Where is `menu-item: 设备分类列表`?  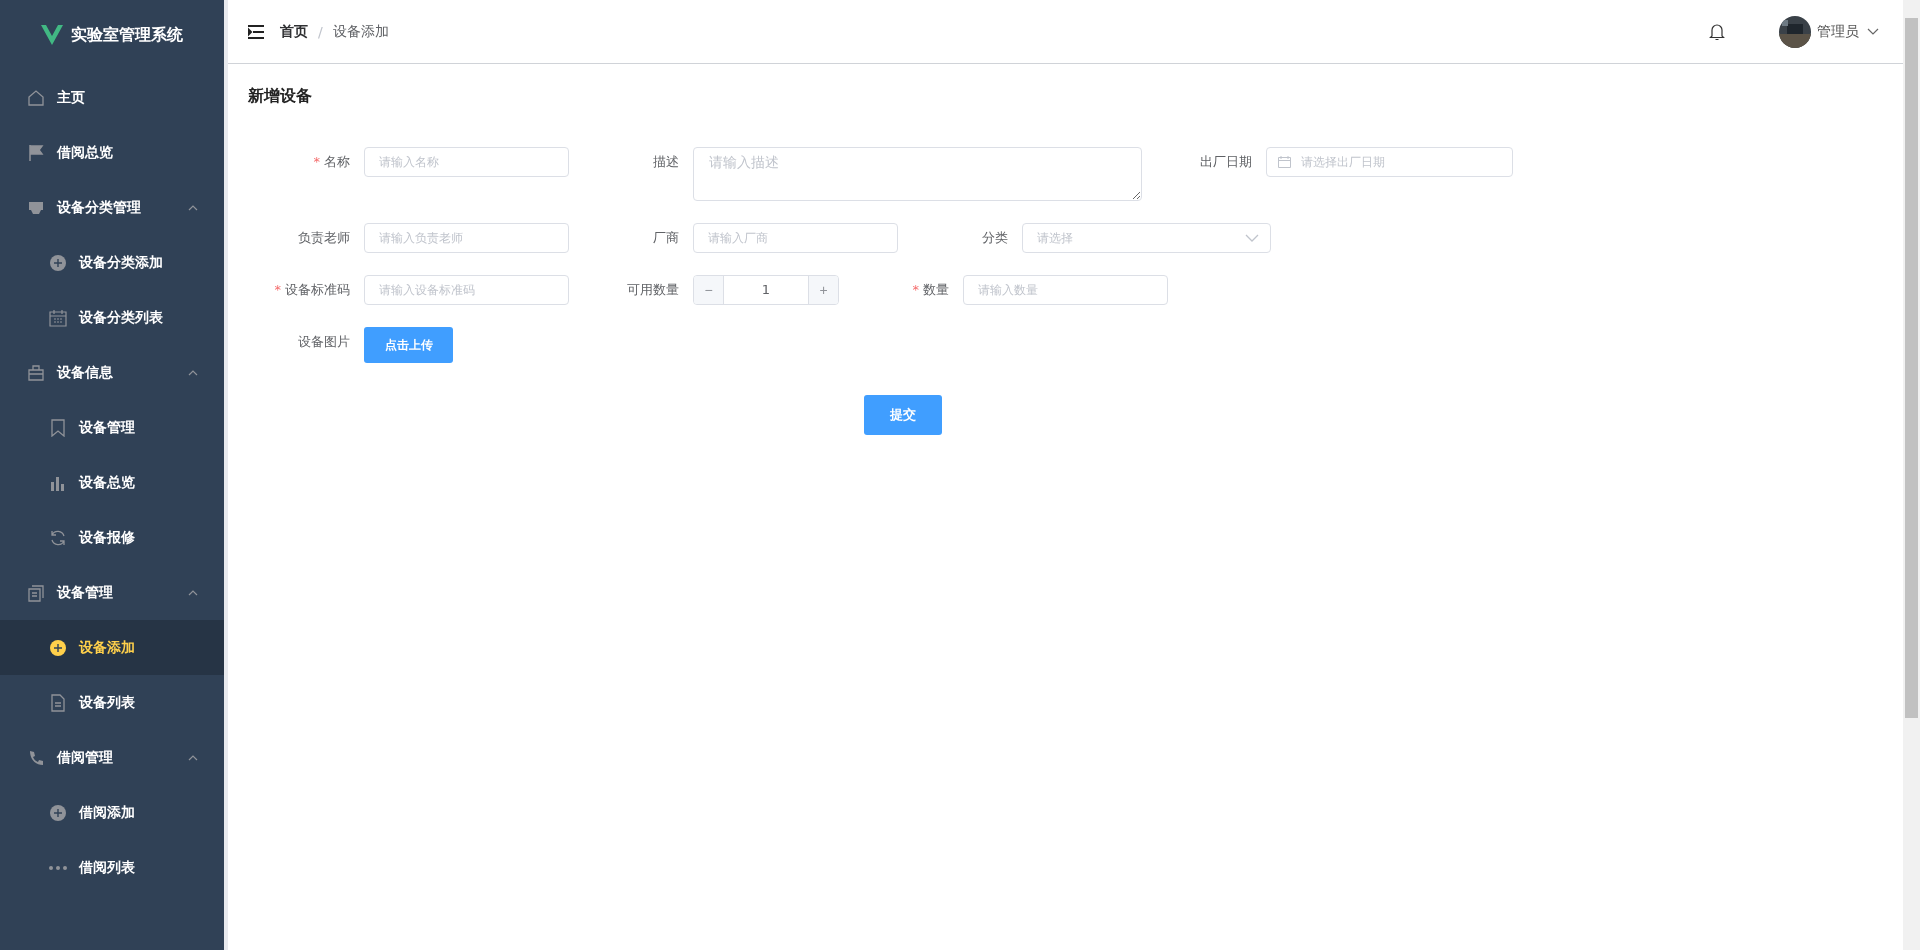 menu-item: 设备分类列表 is located at coordinates (112, 317).